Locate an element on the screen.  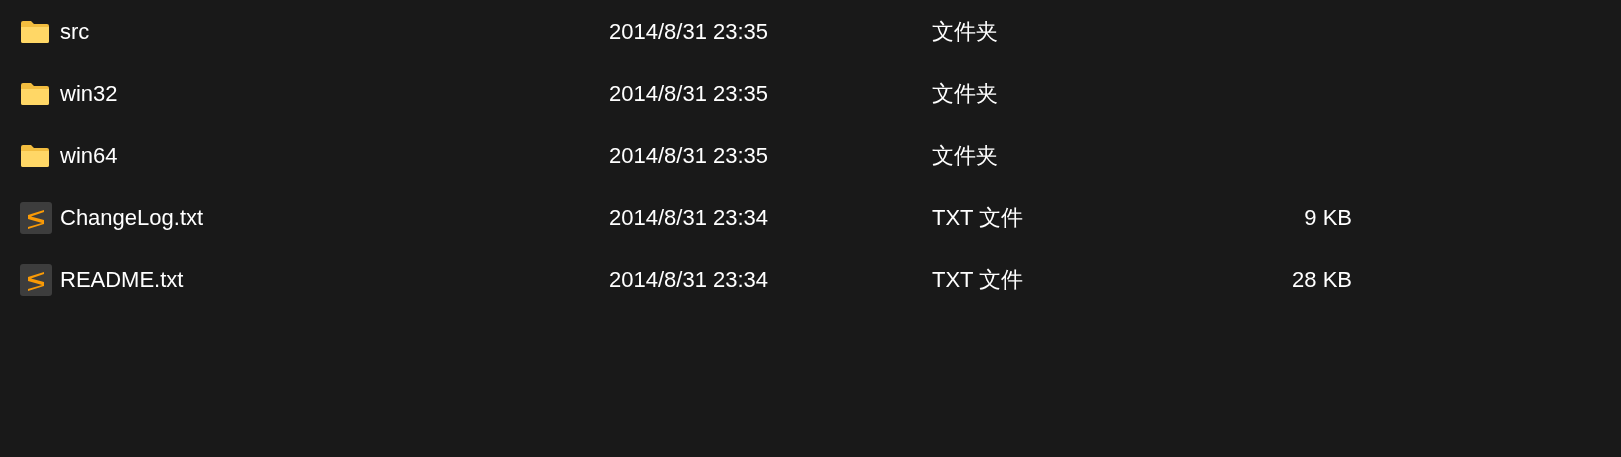
file-name: win64 is located at coordinates (89, 156).